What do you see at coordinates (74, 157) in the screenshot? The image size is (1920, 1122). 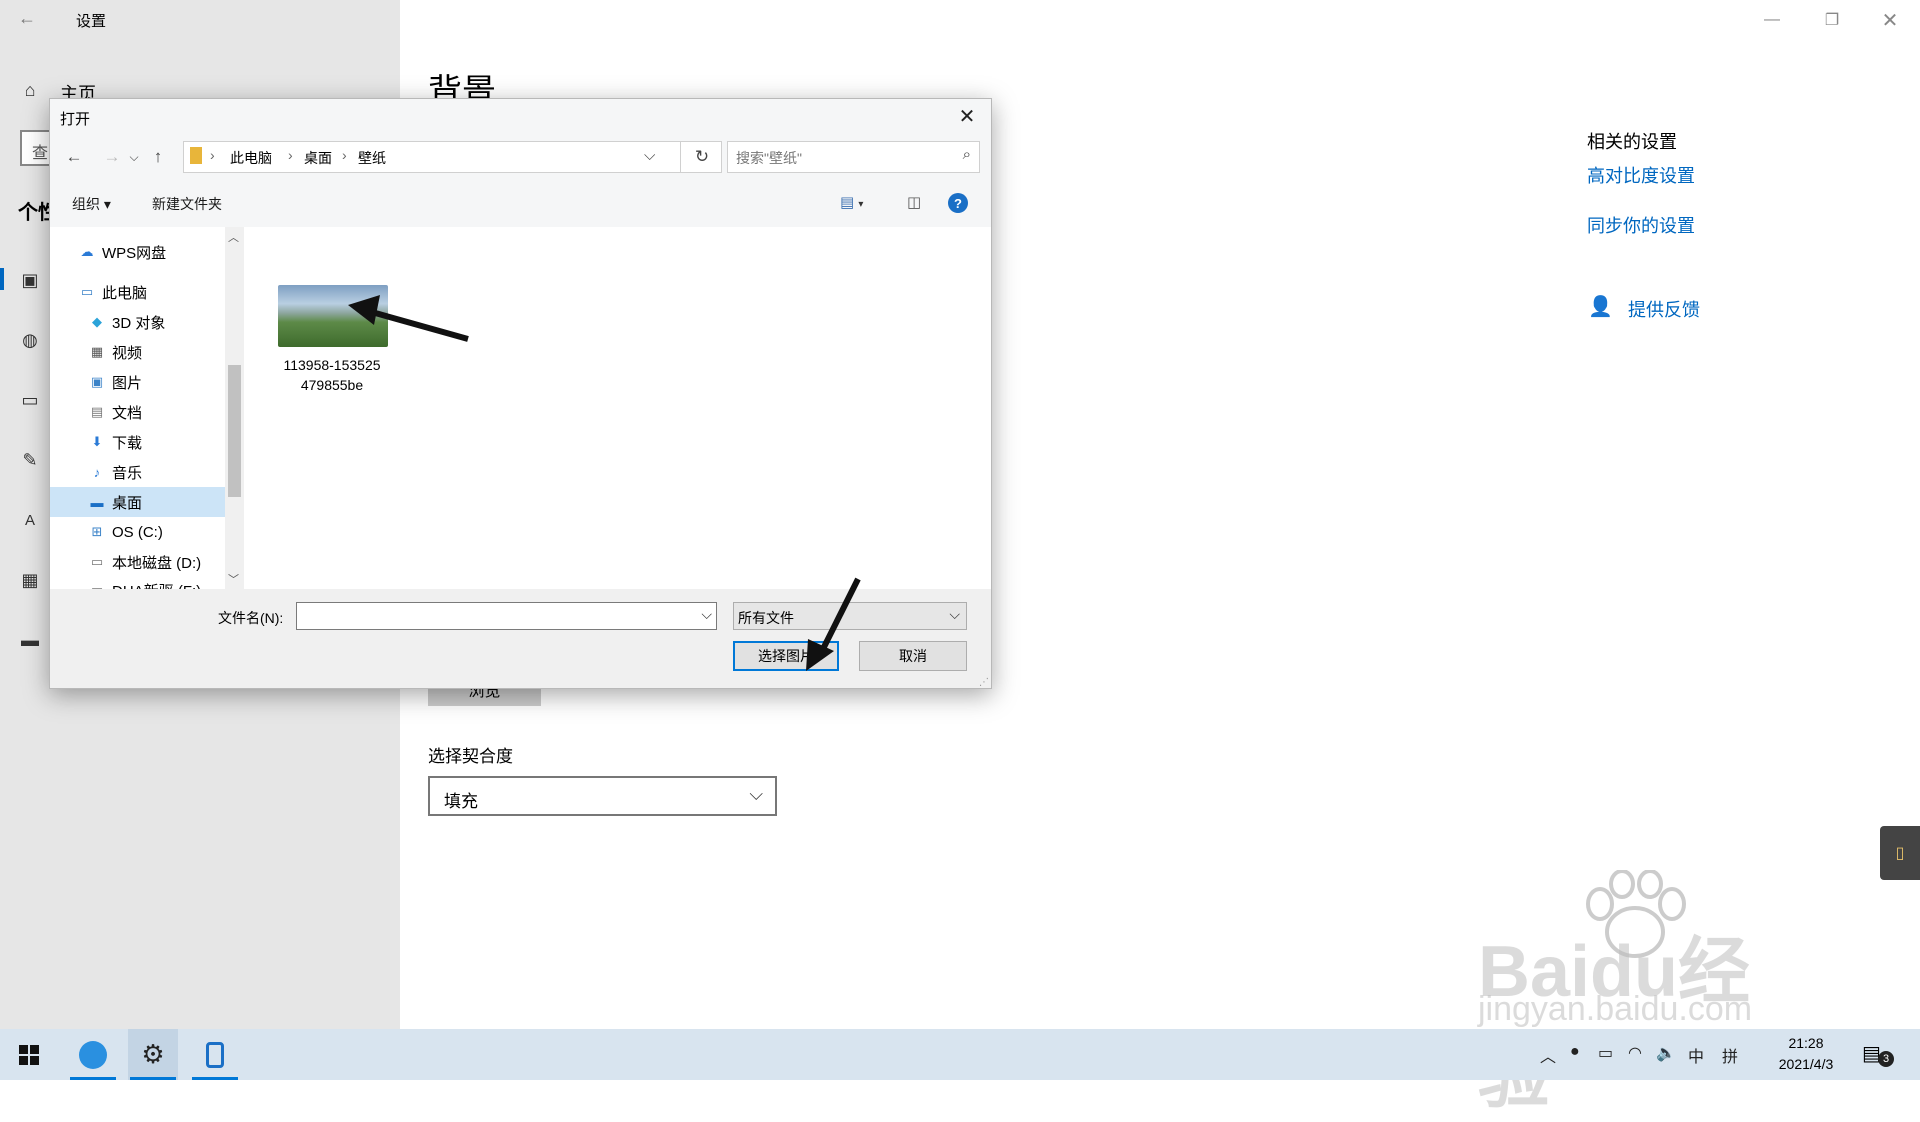 I see `back-icon: ←` at bounding box center [74, 157].